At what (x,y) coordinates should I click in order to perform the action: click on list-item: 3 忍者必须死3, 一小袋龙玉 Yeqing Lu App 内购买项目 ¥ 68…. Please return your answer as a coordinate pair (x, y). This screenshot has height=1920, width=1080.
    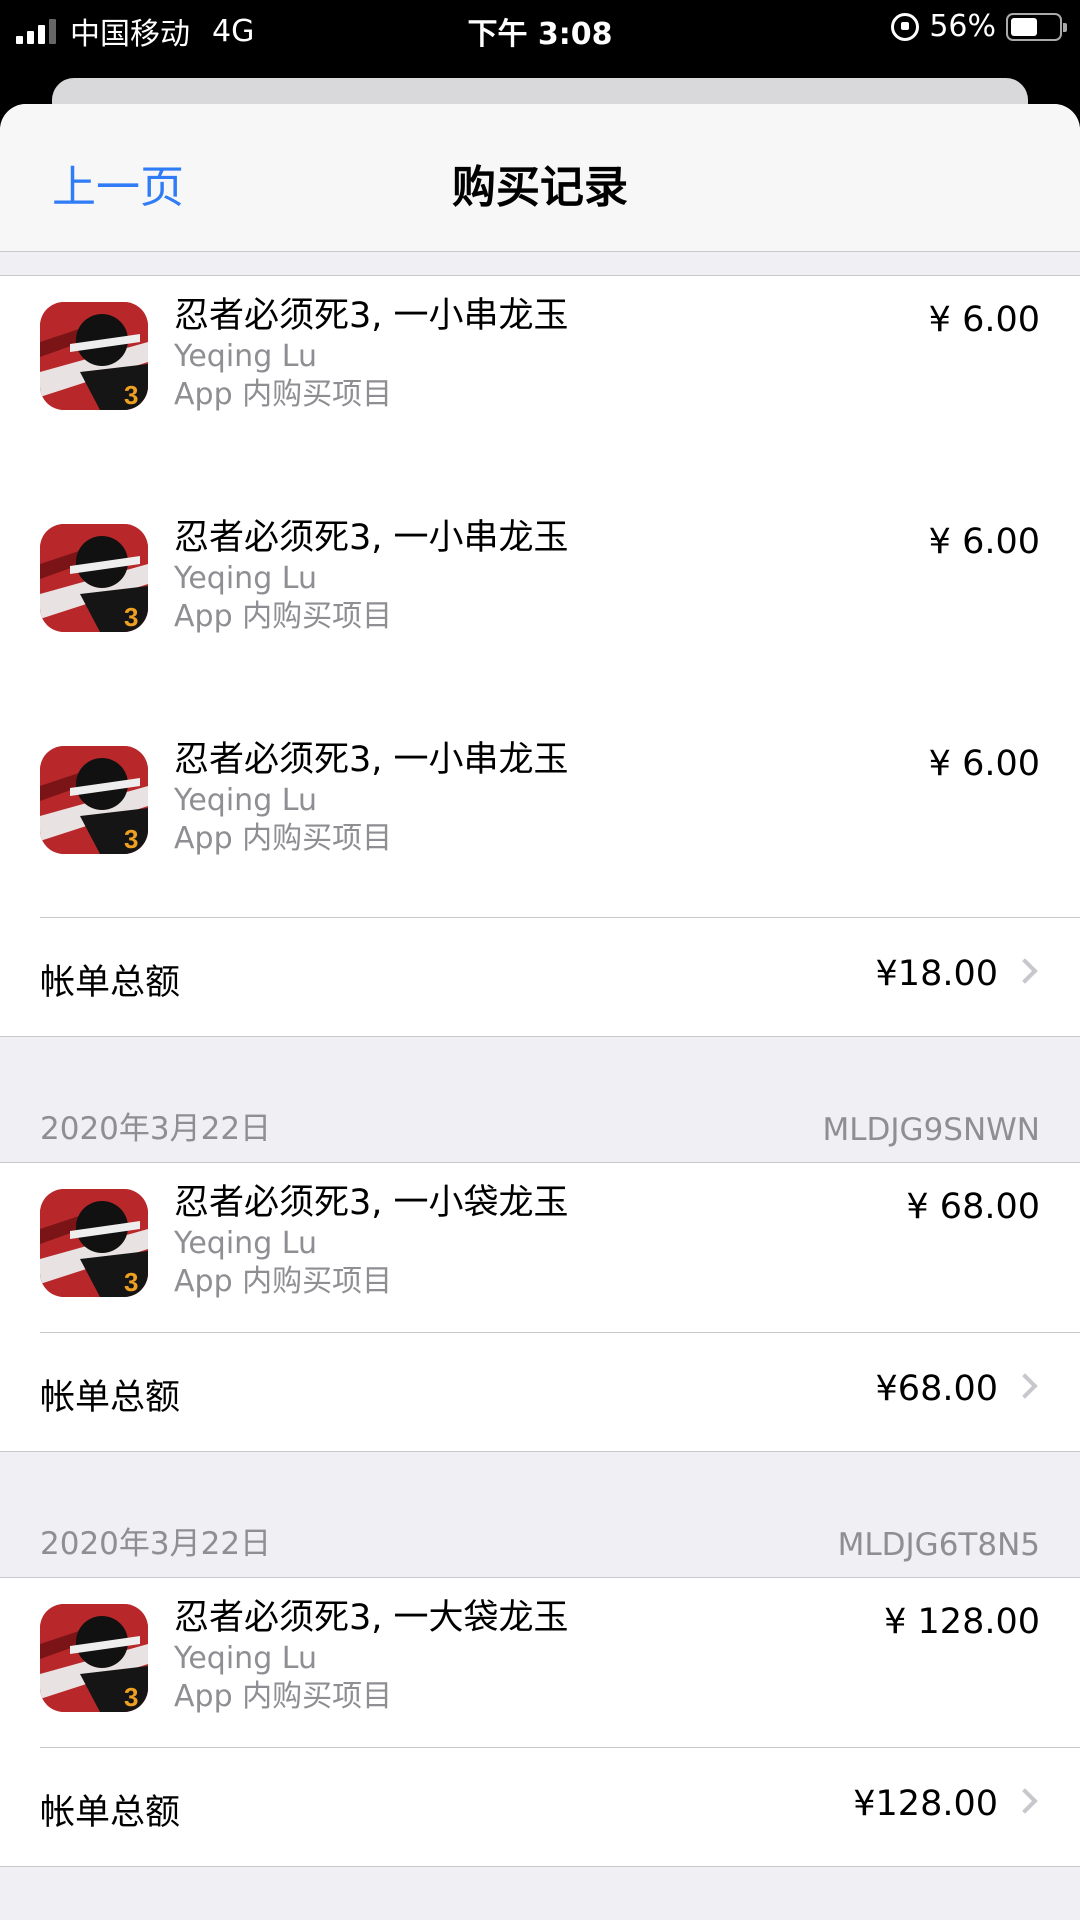
    Looking at the image, I should click on (560, 1248).